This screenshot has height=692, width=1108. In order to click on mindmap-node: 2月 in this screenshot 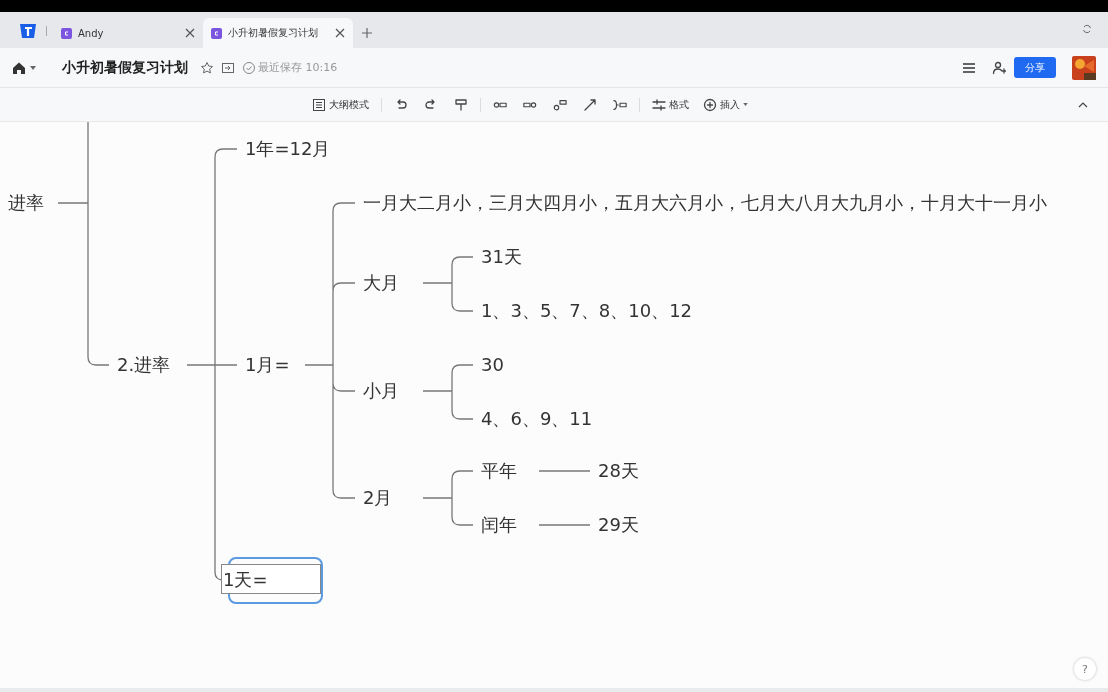, I will do `click(378, 498)`.